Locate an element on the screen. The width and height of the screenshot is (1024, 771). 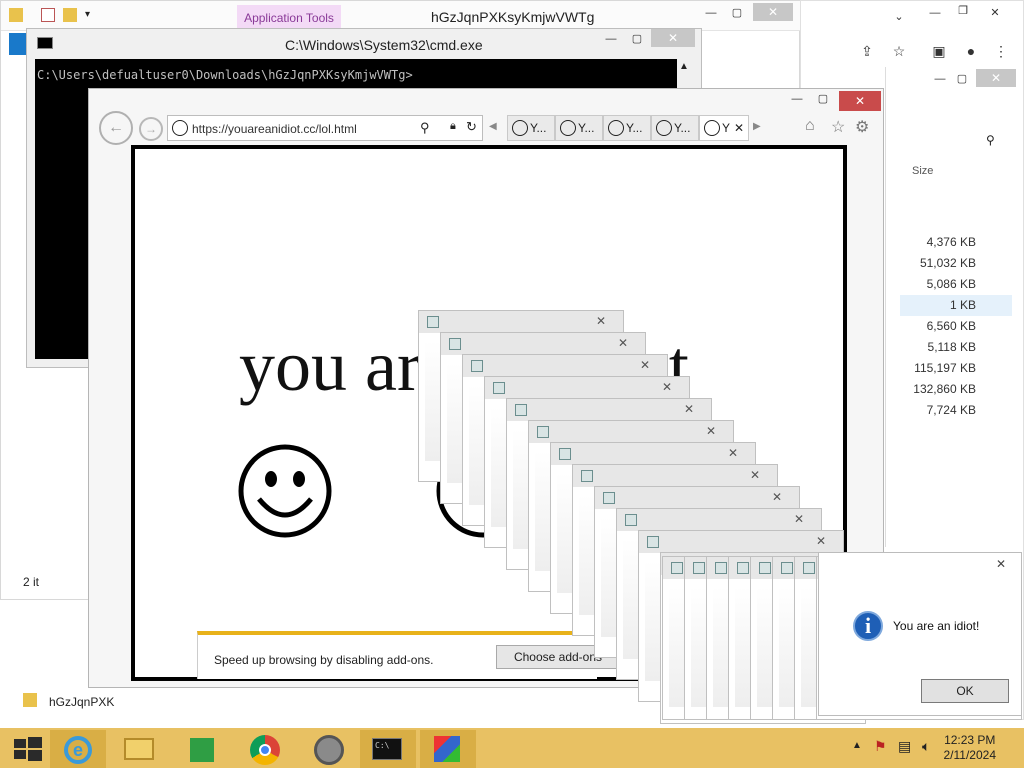
volume-muted-icon: 🔈︎ is located at coordinates (926, 746).